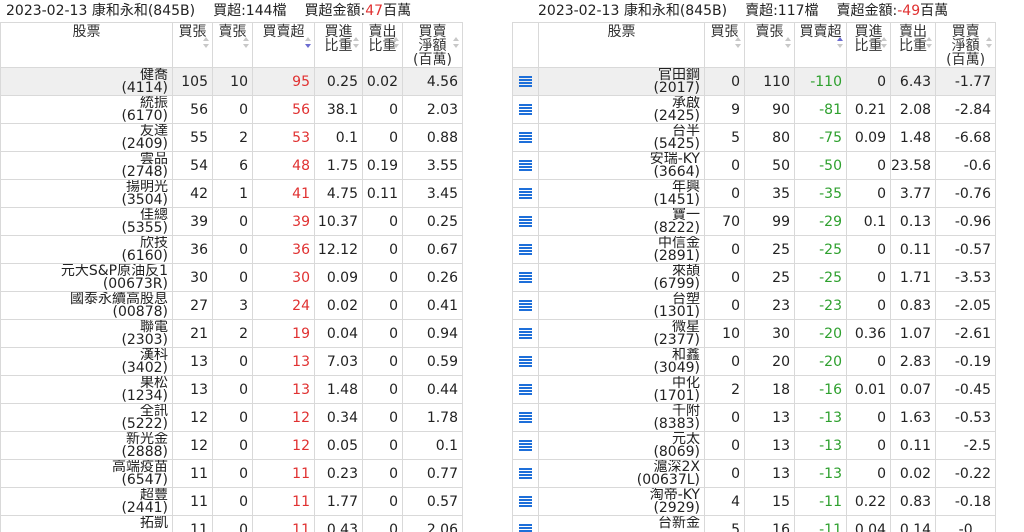  Describe the element at coordinates (621, 501) in the screenshot. I see `stock-cell: 淘帝-KY (2929)` at that location.